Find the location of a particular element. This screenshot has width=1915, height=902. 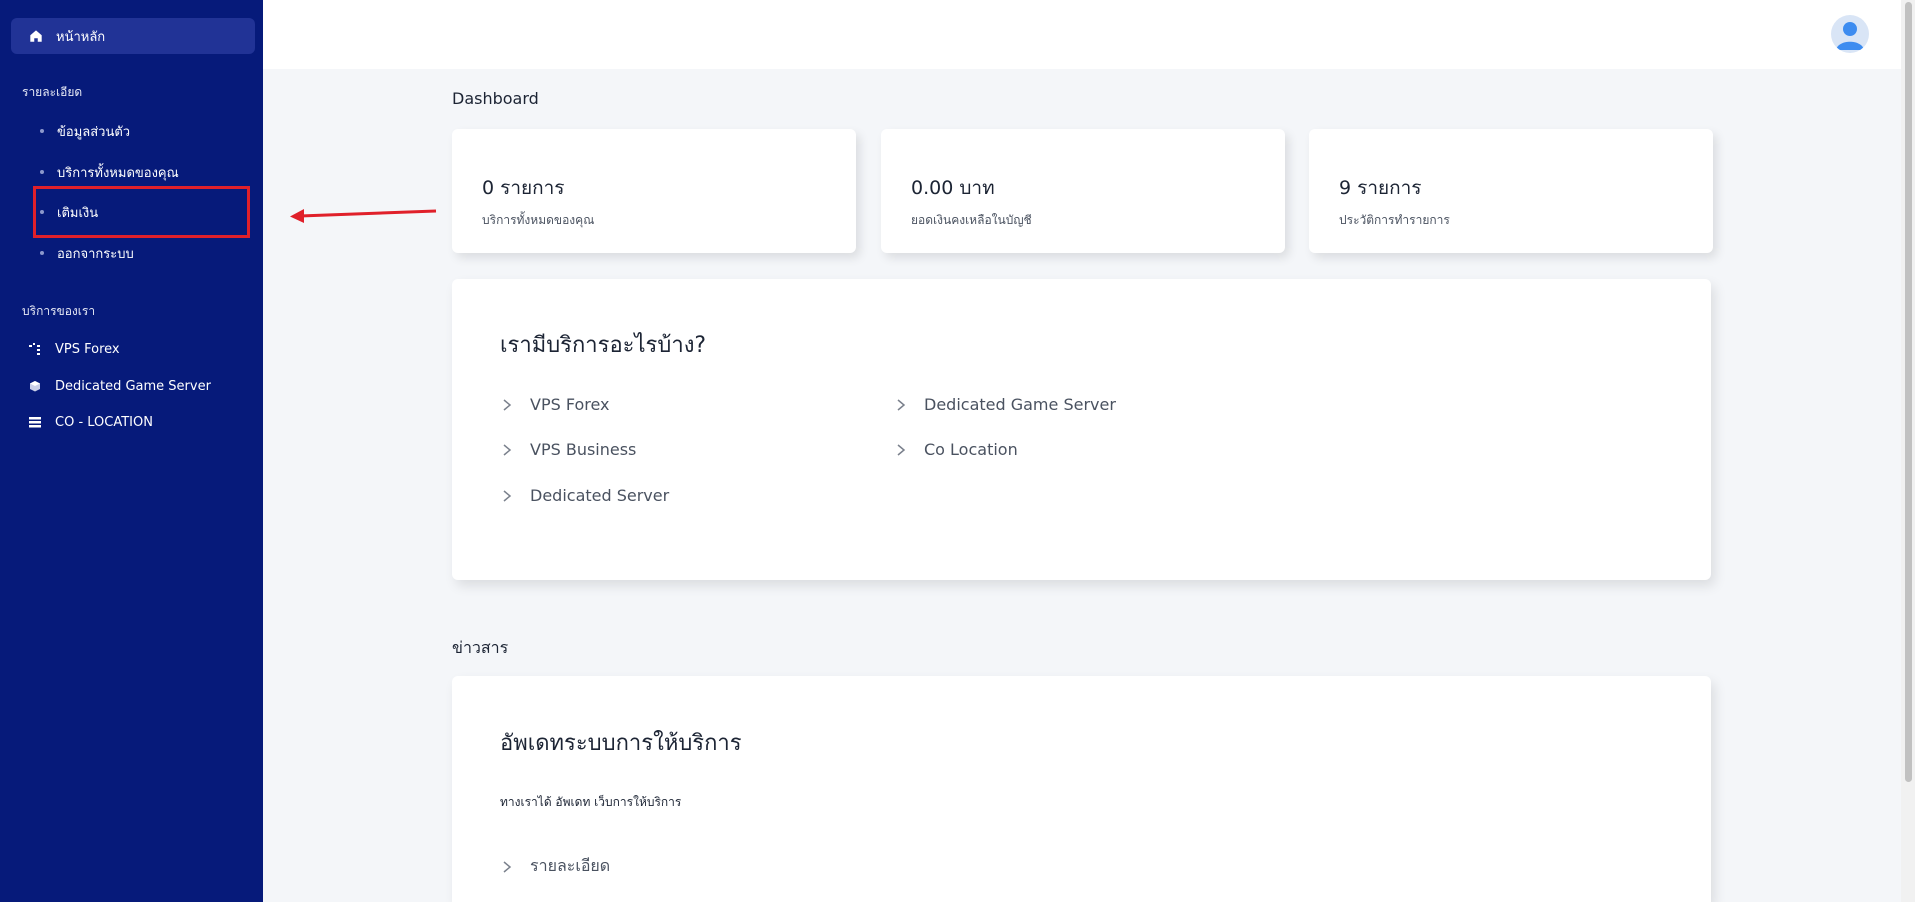

sidebar-item-label: Dedicated Game Server is located at coordinates (133, 386).